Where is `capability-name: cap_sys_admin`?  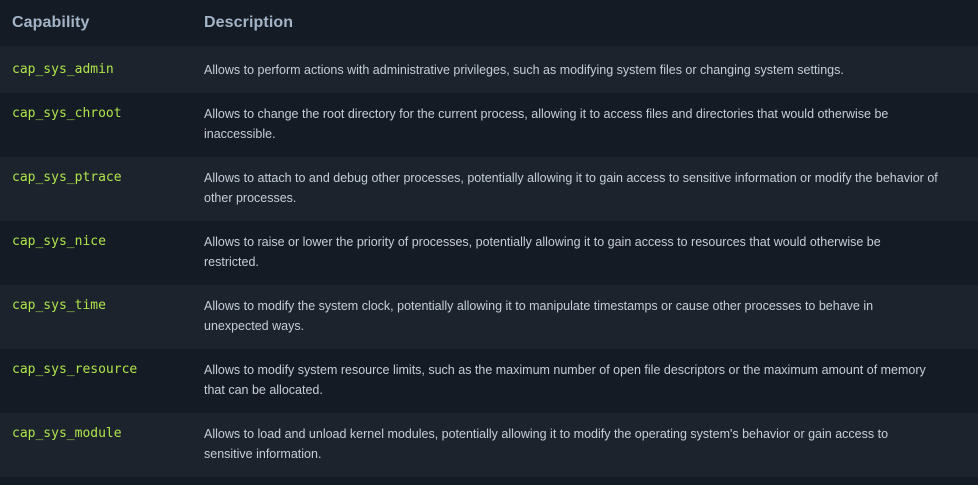 capability-name: cap_sys_admin is located at coordinates (63, 69).